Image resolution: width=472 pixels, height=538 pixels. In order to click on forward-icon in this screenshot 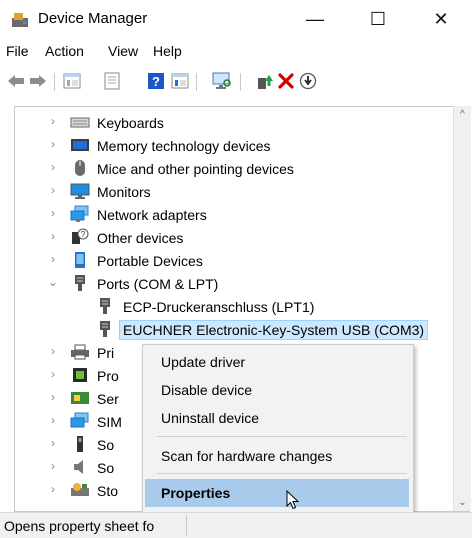, I will do `click(38, 81)`.